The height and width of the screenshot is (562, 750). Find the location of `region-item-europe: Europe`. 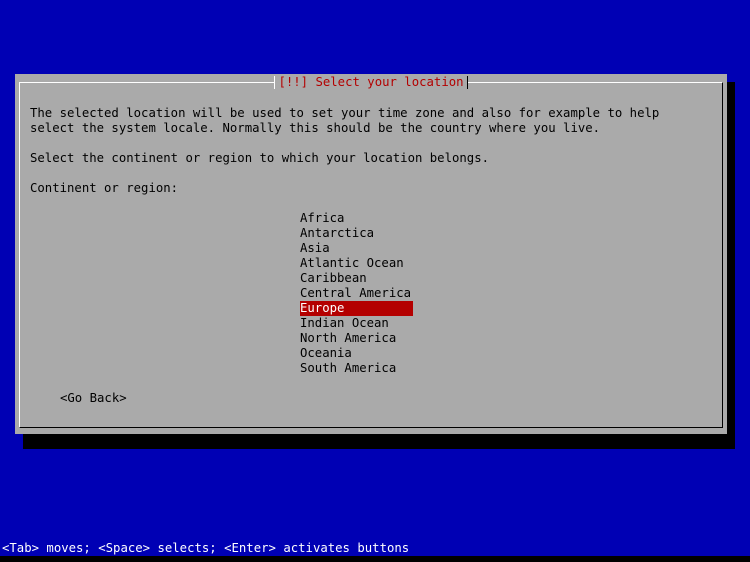

region-item-europe: Europe is located at coordinates (356, 308).